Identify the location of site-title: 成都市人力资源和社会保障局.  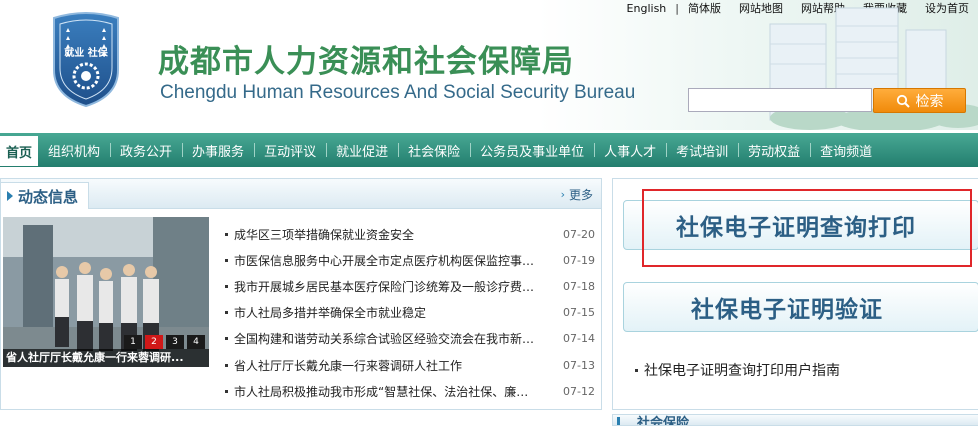
(366, 62).